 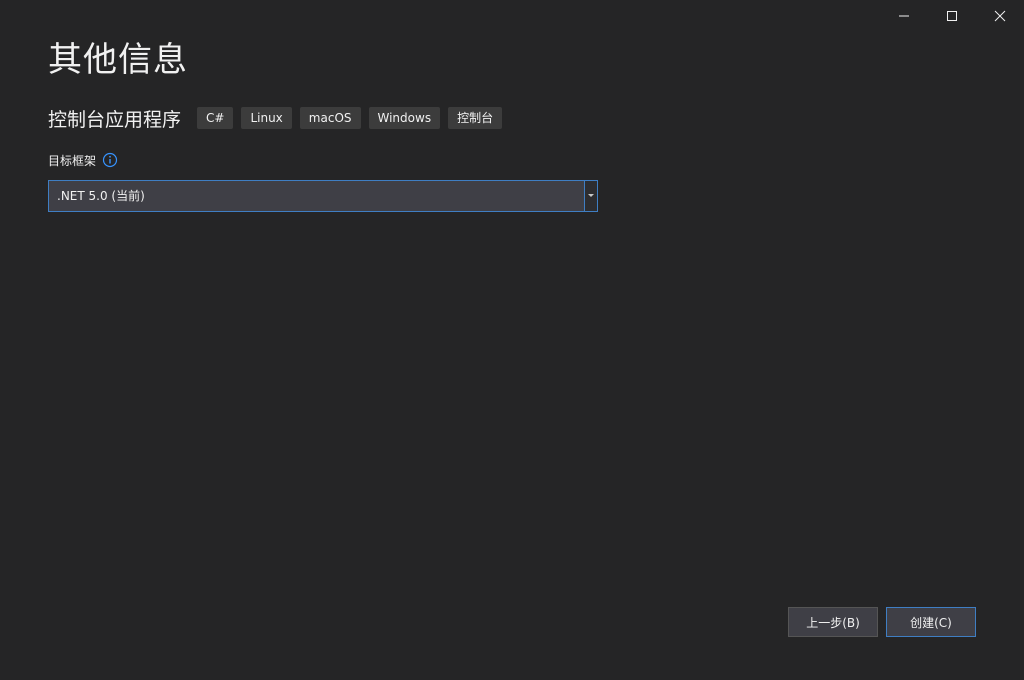 I want to click on framework-label-row: 目标框架, so click(x=83, y=160).